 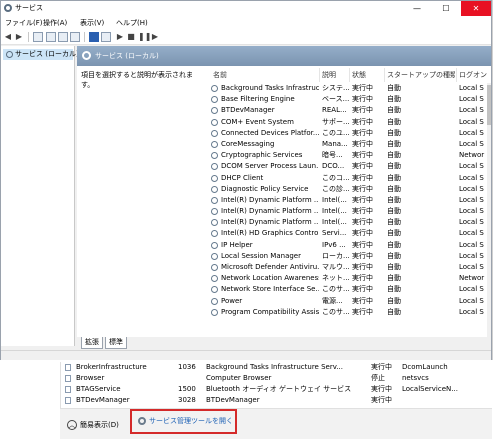 I want to click on table-row: Power 電源... 実行中 自動 Local S, so click(x=350, y=301).